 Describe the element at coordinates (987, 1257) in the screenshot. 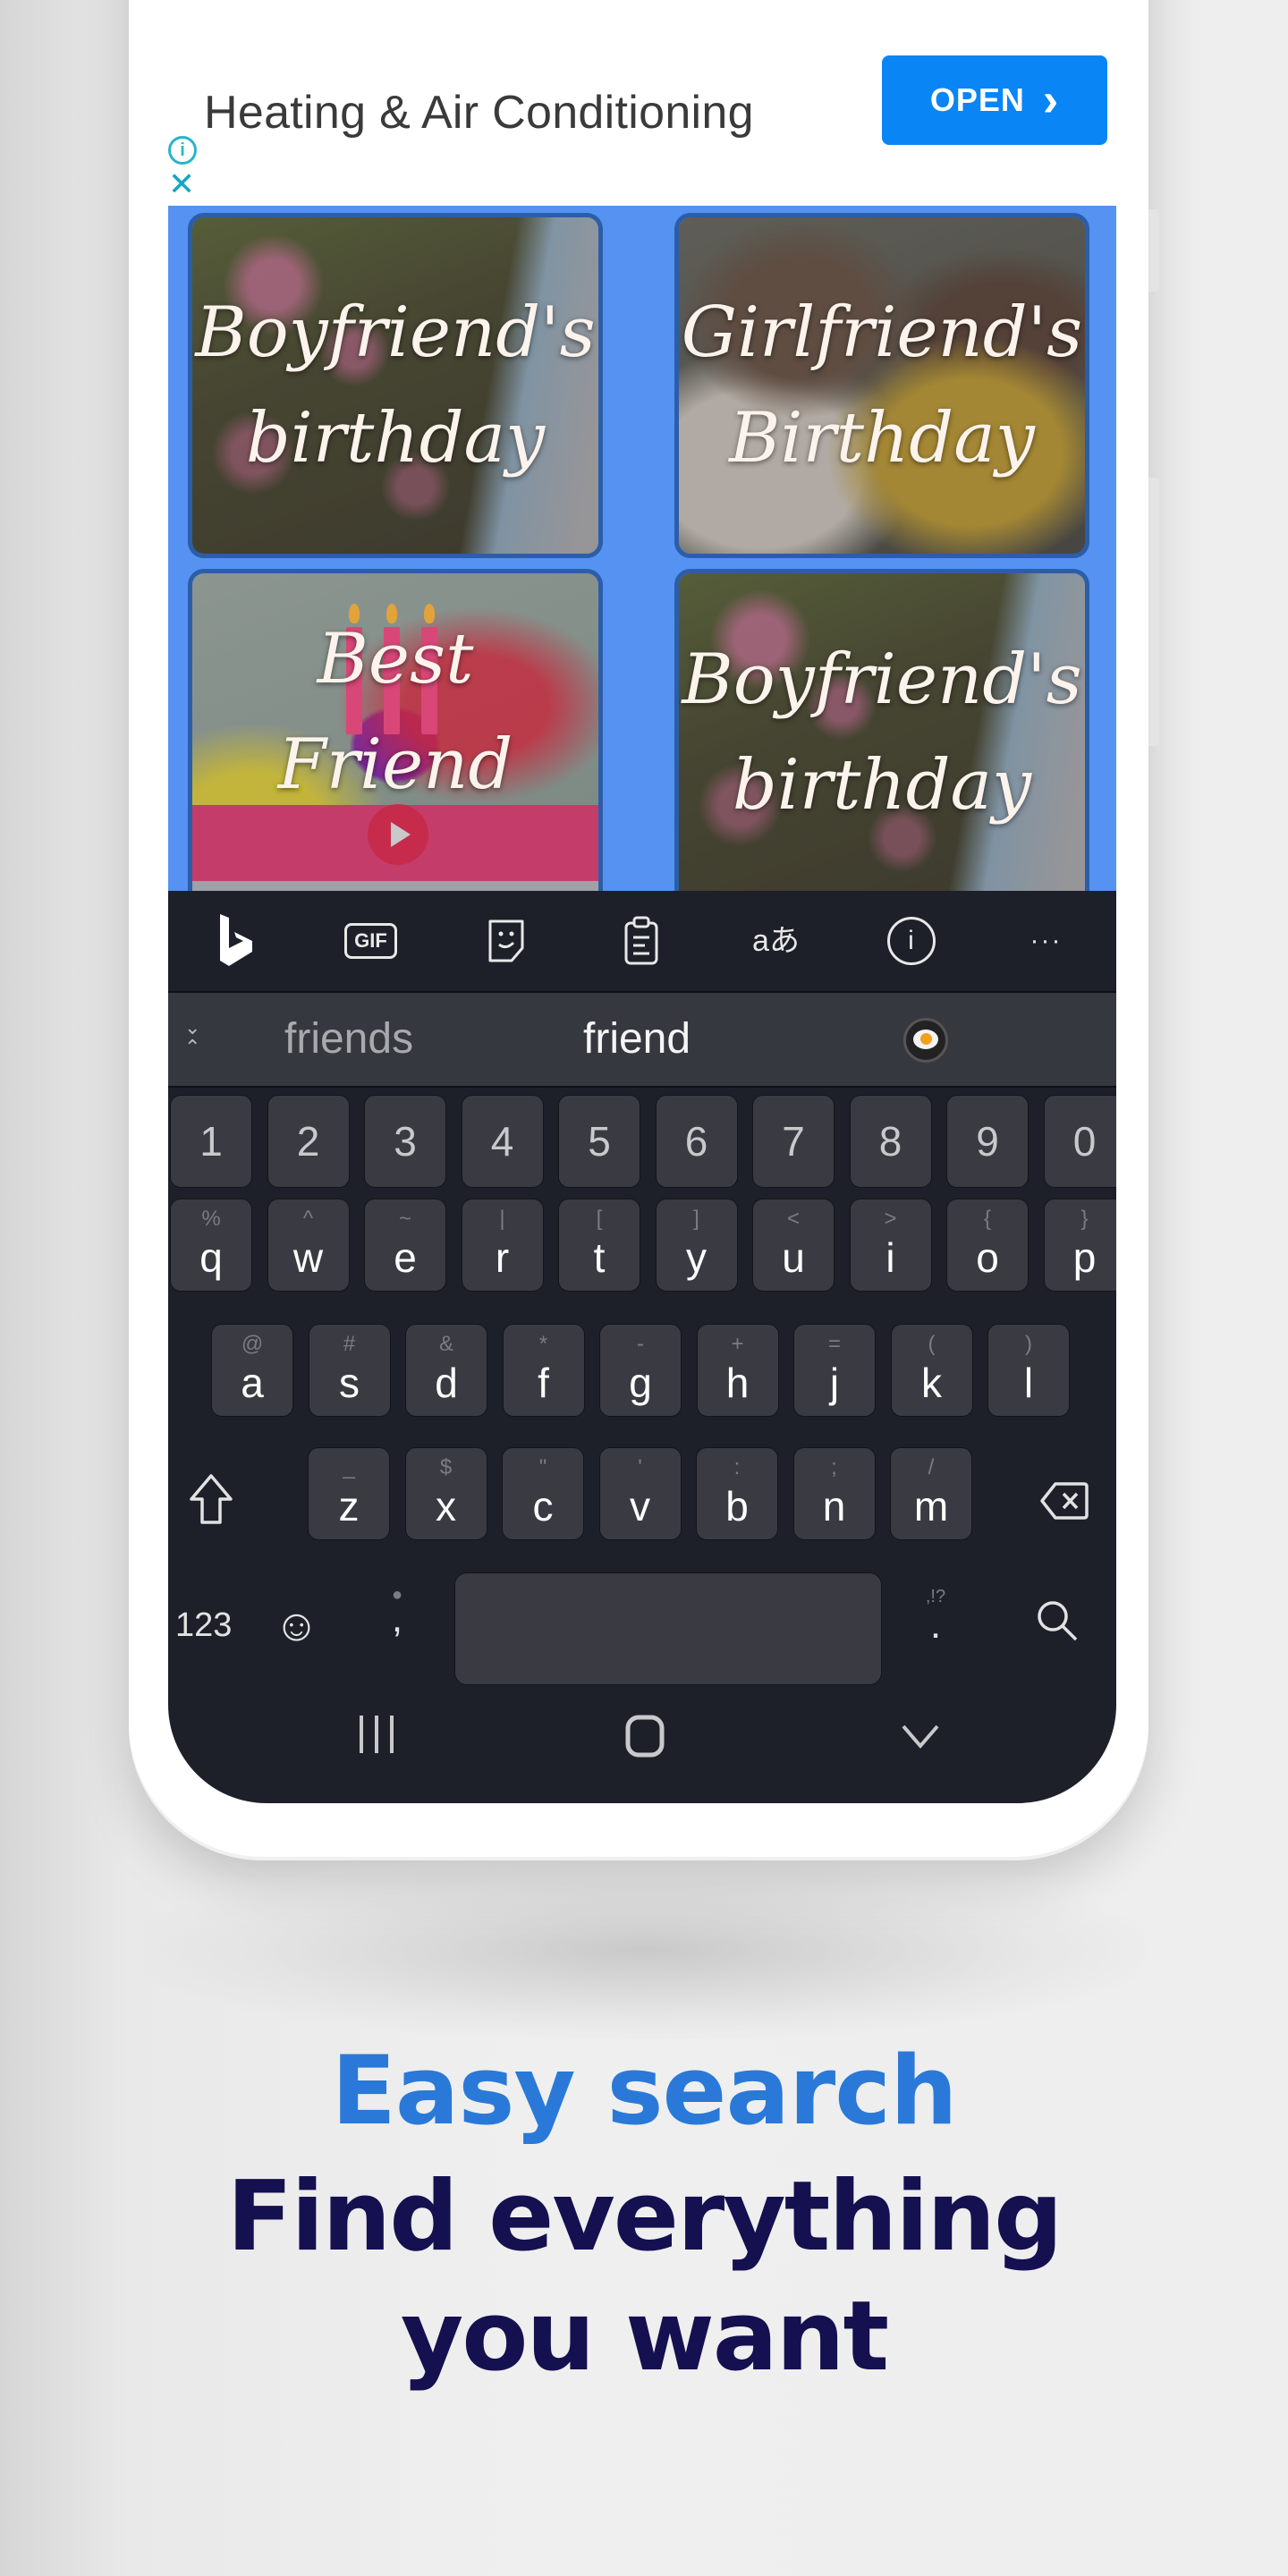

I see `key-label: o` at that location.